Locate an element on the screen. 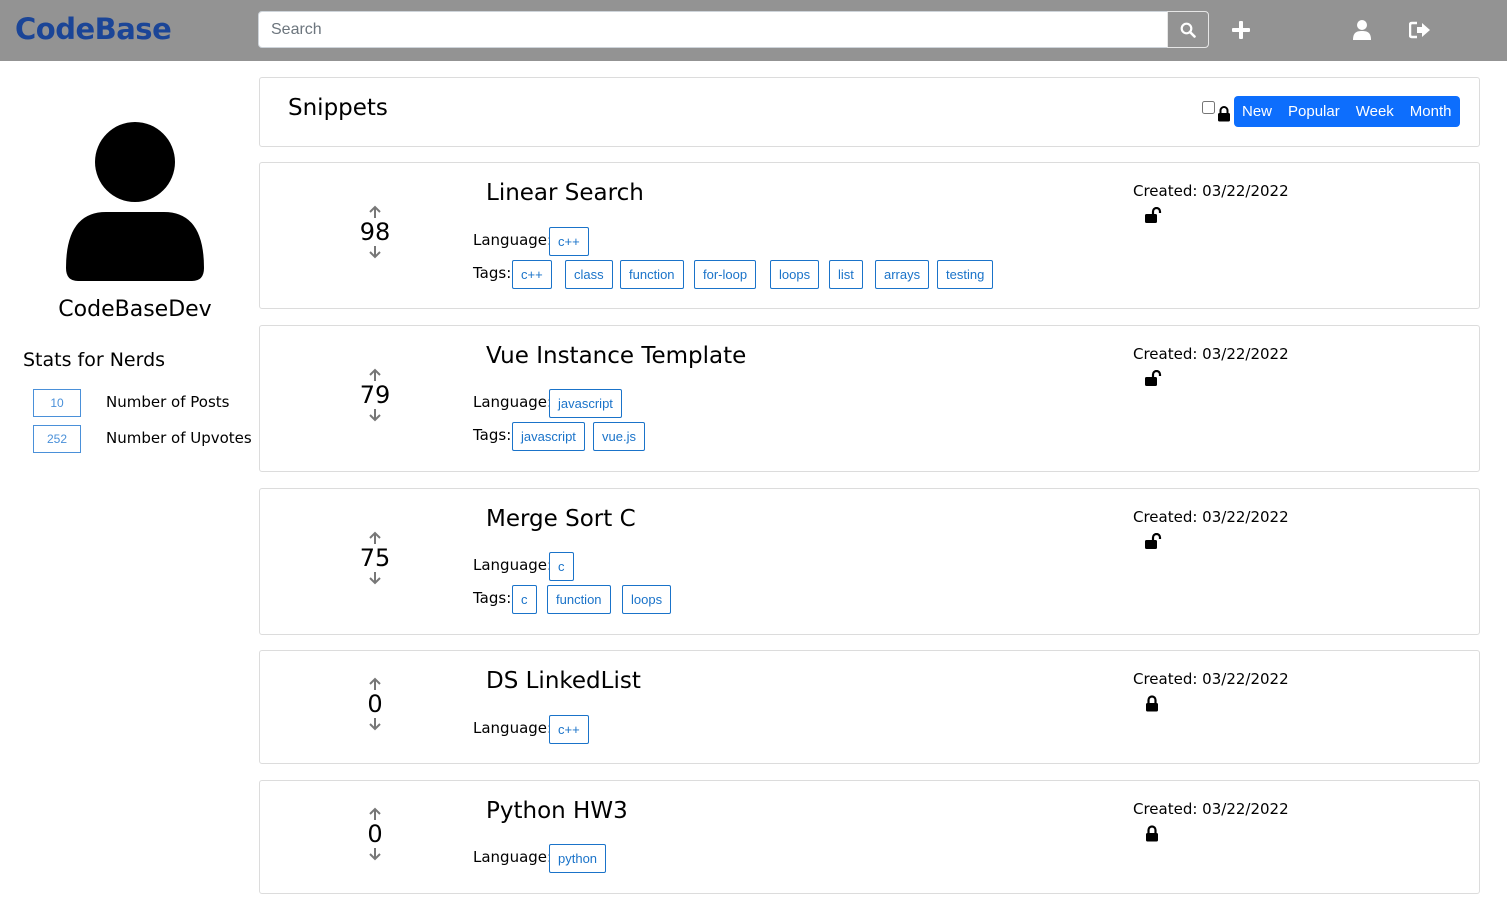 This screenshot has height=902, width=1507. snippet-title: Merge Sort C is located at coordinates (561, 519).